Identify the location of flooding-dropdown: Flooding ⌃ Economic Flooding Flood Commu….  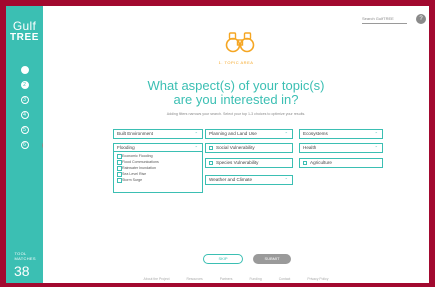
(158, 168).